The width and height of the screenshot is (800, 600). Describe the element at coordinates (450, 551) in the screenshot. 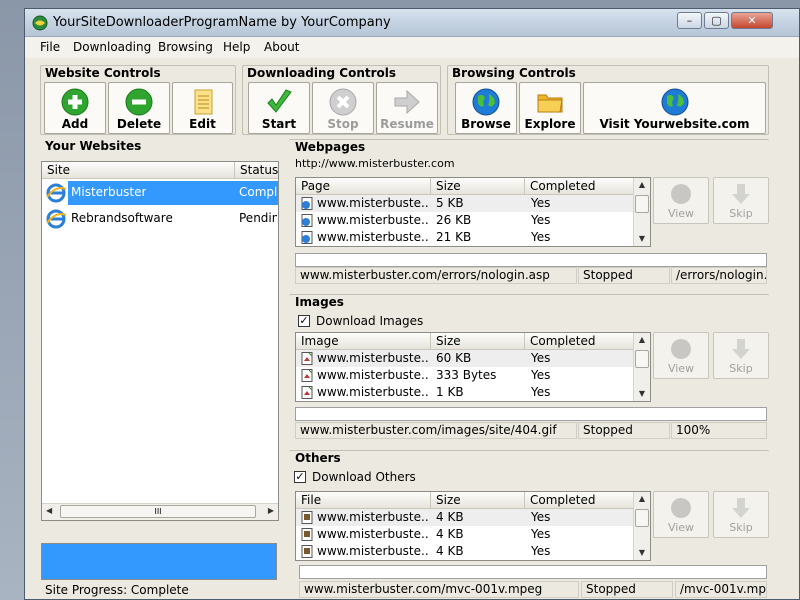

I see `item-size: 4 KB` at that location.